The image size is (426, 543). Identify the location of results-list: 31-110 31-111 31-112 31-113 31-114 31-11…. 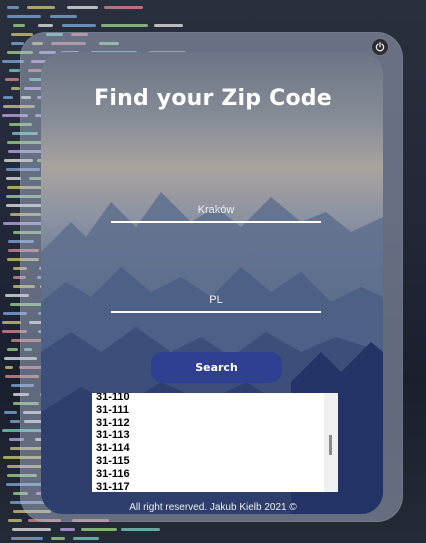
(215, 442).